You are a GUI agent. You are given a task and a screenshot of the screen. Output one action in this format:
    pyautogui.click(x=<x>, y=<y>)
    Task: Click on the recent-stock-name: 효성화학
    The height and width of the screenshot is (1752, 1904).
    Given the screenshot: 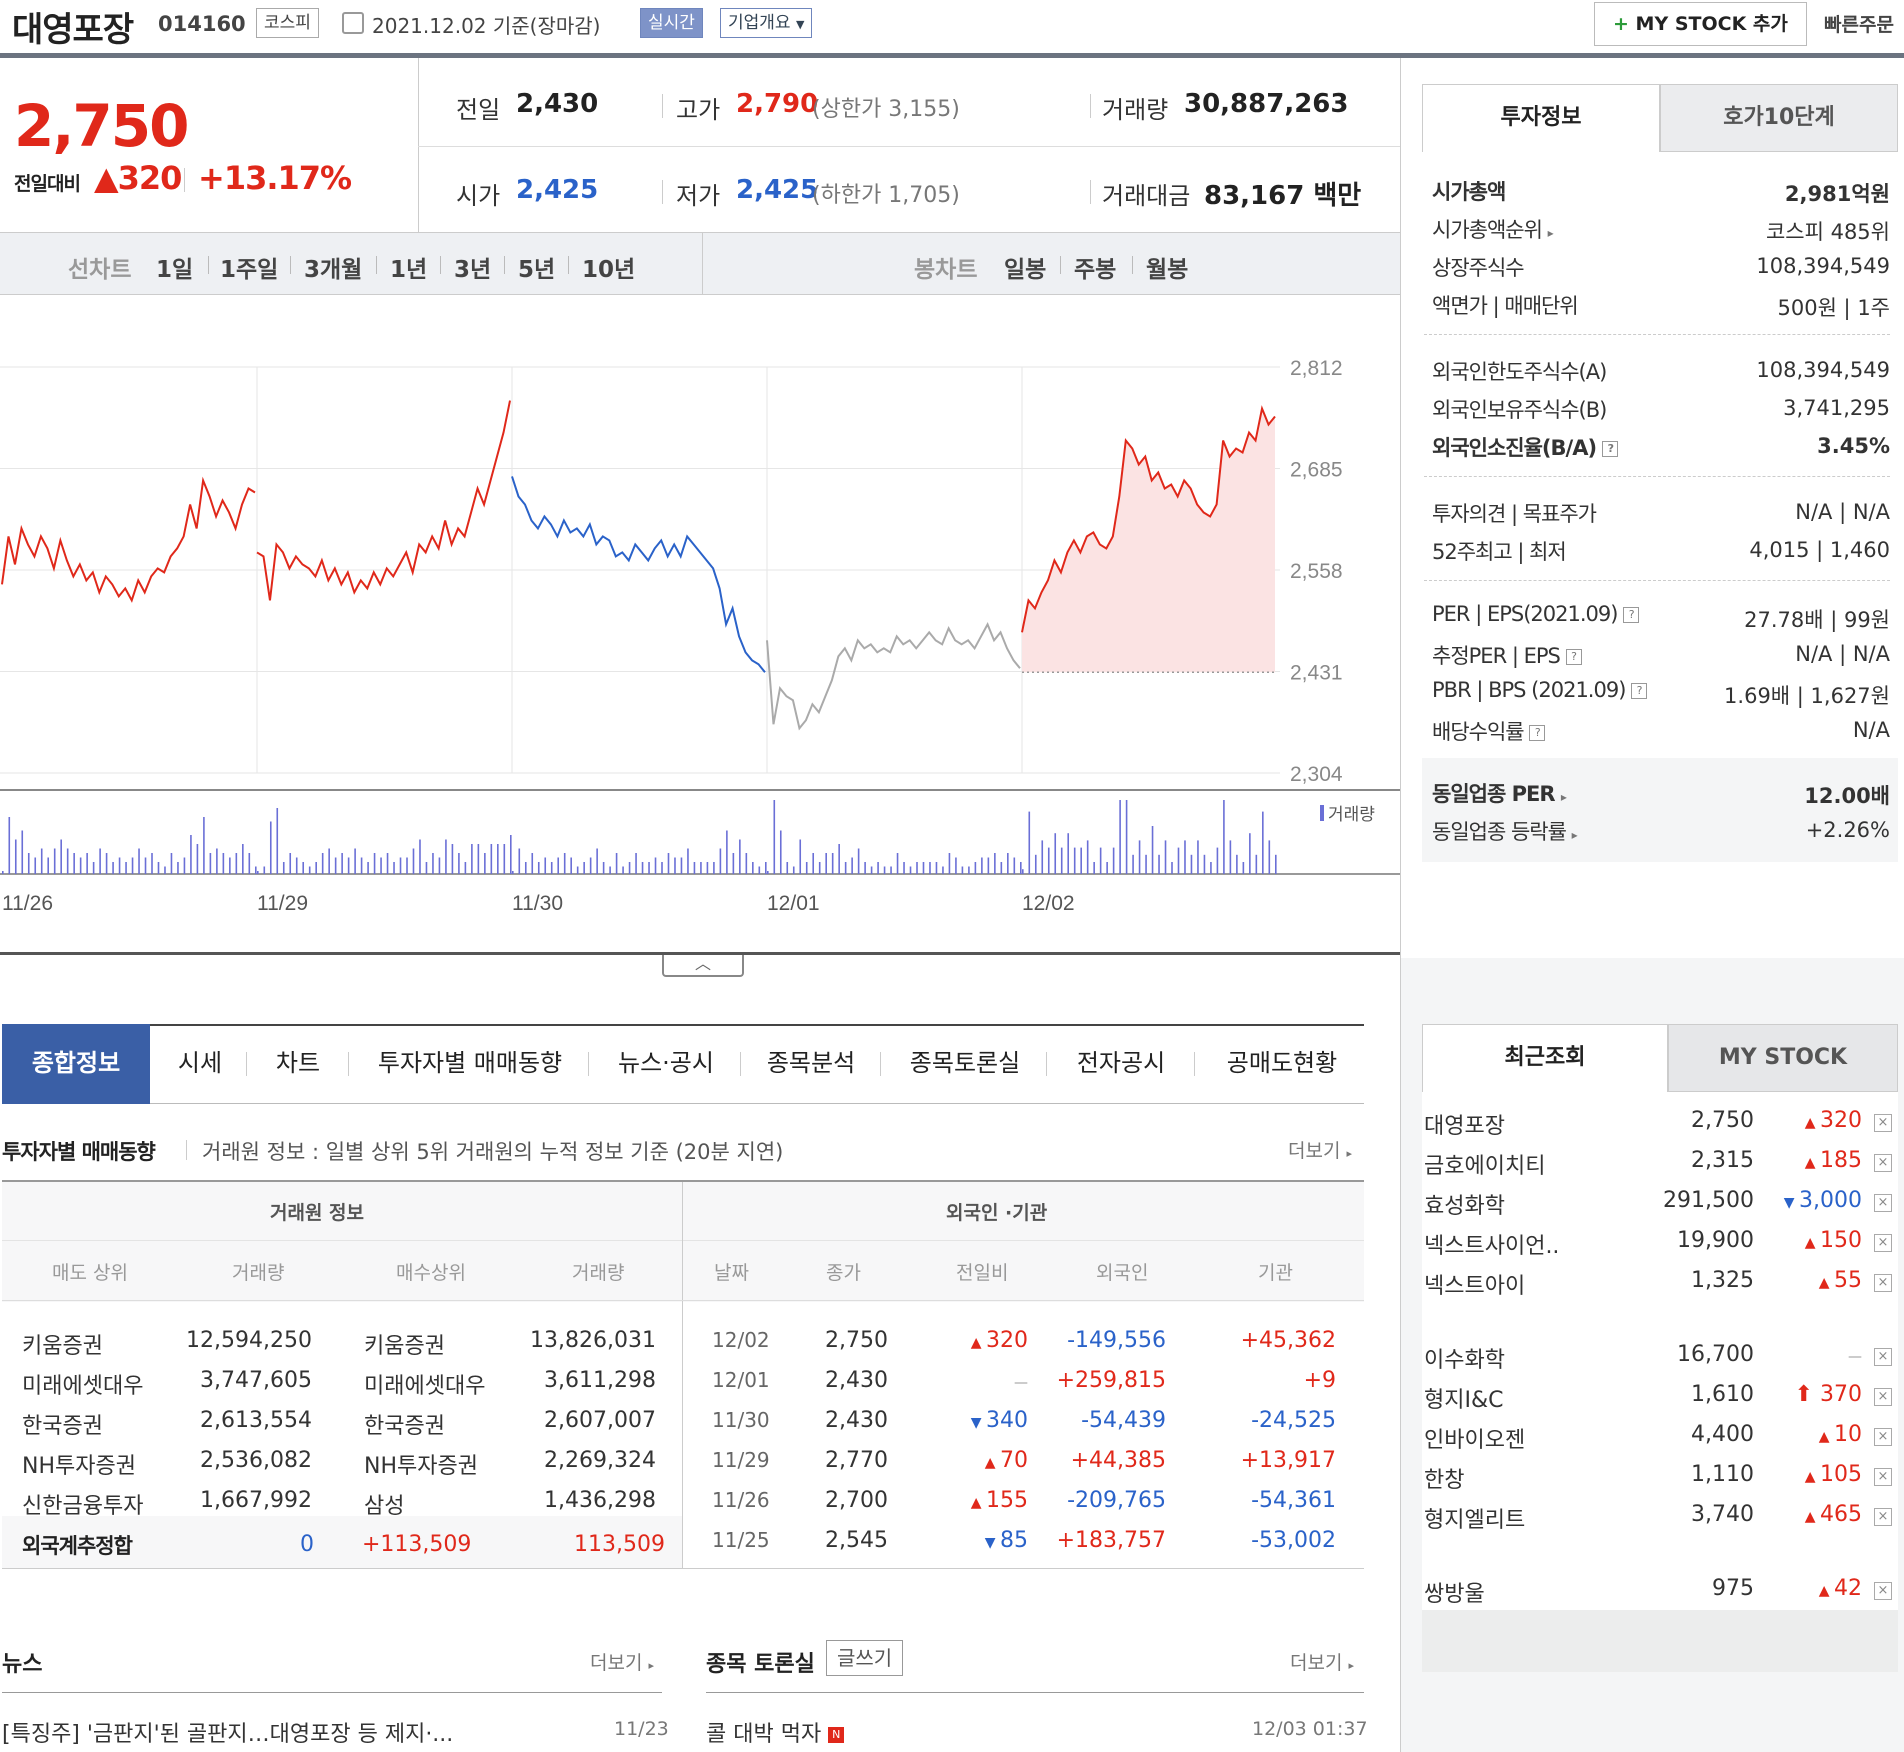 What is the action you would take?
    pyautogui.click(x=1464, y=1204)
    